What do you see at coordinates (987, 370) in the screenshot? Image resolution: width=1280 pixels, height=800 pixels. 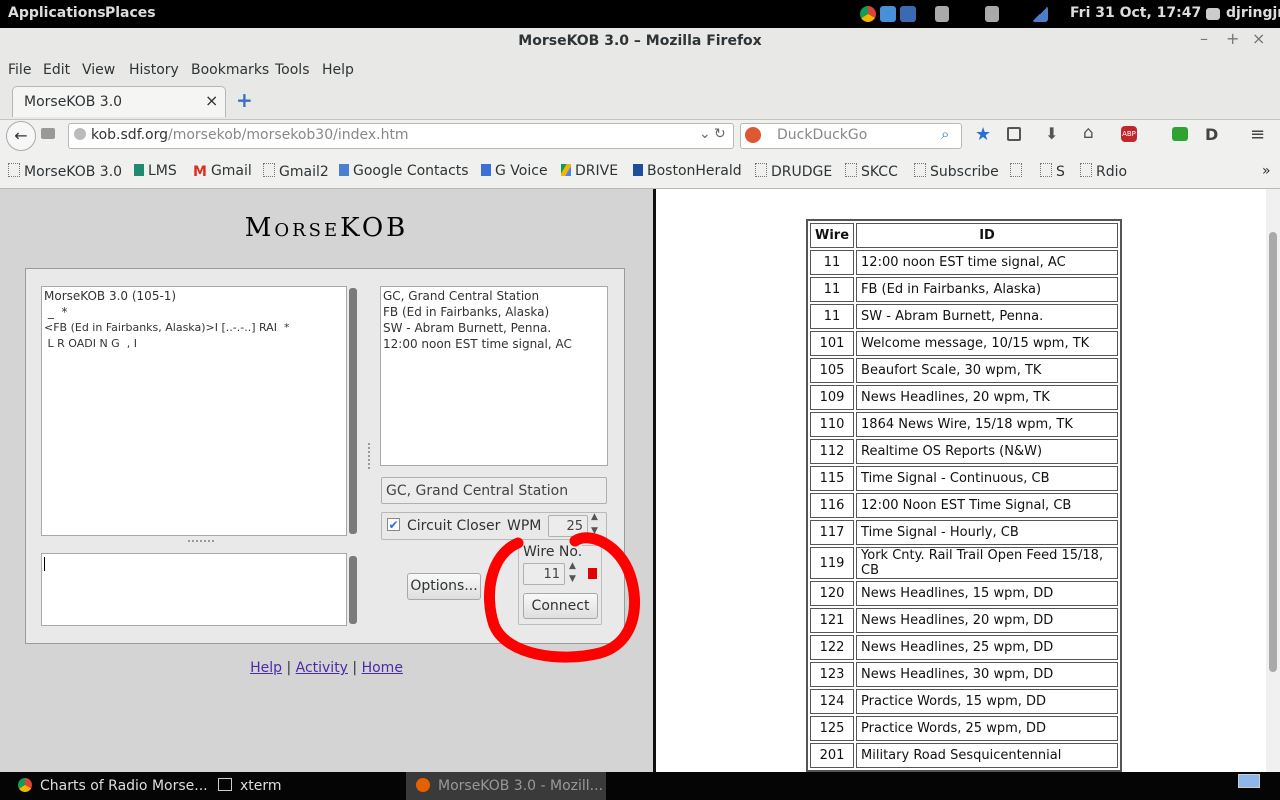 I see `wire-id-cell: Beaufort Scale, 30 wpm, TK` at bounding box center [987, 370].